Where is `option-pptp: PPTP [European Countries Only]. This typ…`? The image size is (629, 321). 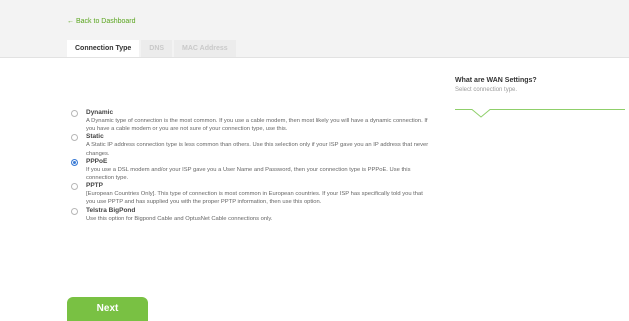 option-pptp: PPTP [European Countries Only]. This typ… is located at coordinates (251, 194).